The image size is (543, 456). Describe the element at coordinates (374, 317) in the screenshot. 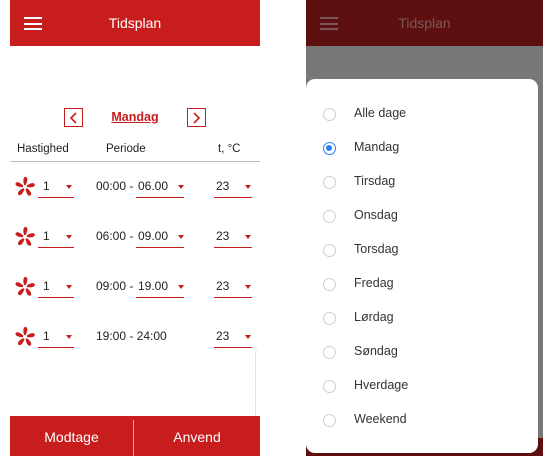

I see `day-option-label: Lørdag` at that location.